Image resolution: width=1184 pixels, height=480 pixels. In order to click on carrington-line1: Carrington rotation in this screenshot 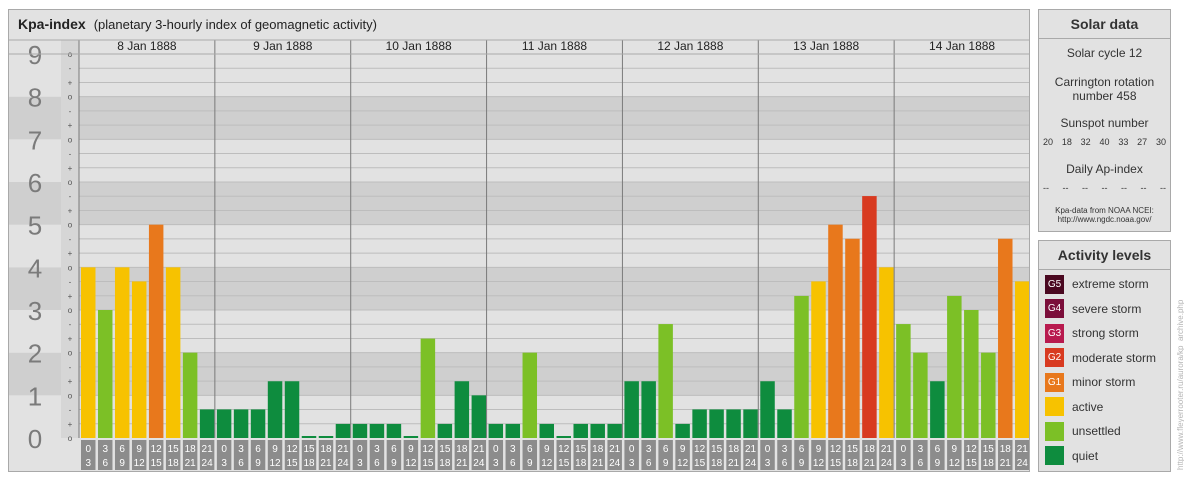, I will do `click(1104, 82)`.